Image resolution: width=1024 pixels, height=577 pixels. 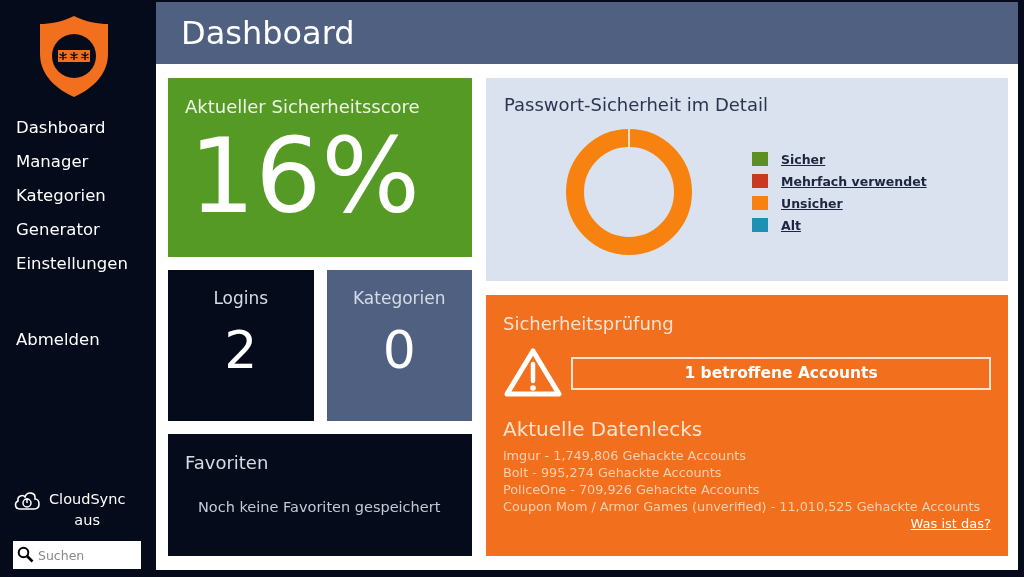 What do you see at coordinates (25, 554) in the screenshot?
I see `search-icon` at bounding box center [25, 554].